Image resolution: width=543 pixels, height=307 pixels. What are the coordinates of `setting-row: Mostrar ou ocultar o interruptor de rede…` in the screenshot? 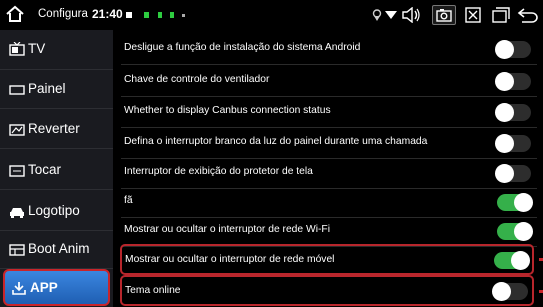 It's located at (329, 231).